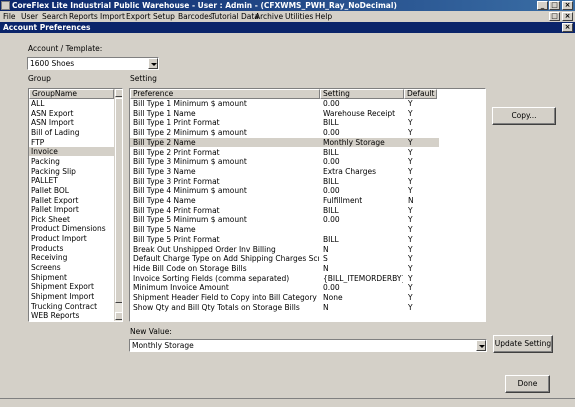  What do you see at coordinates (72, 315) in the screenshot?
I see `group-list-item: WEB Reports` at bounding box center [72, 315].